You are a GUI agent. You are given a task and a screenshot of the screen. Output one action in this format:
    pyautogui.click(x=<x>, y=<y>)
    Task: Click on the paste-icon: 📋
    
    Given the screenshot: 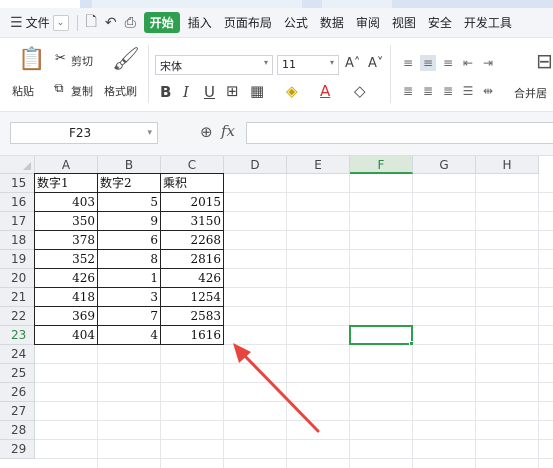 What is the action you would take?
    pyautogui.click(x=31, y=59)
    